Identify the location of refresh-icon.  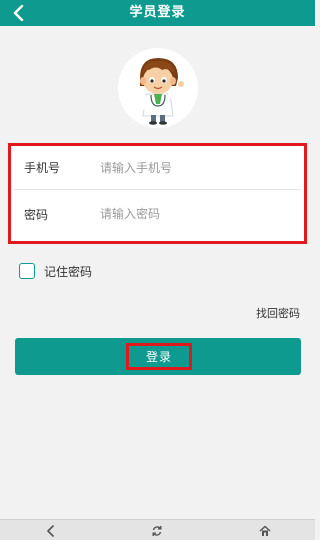
(157, 531).